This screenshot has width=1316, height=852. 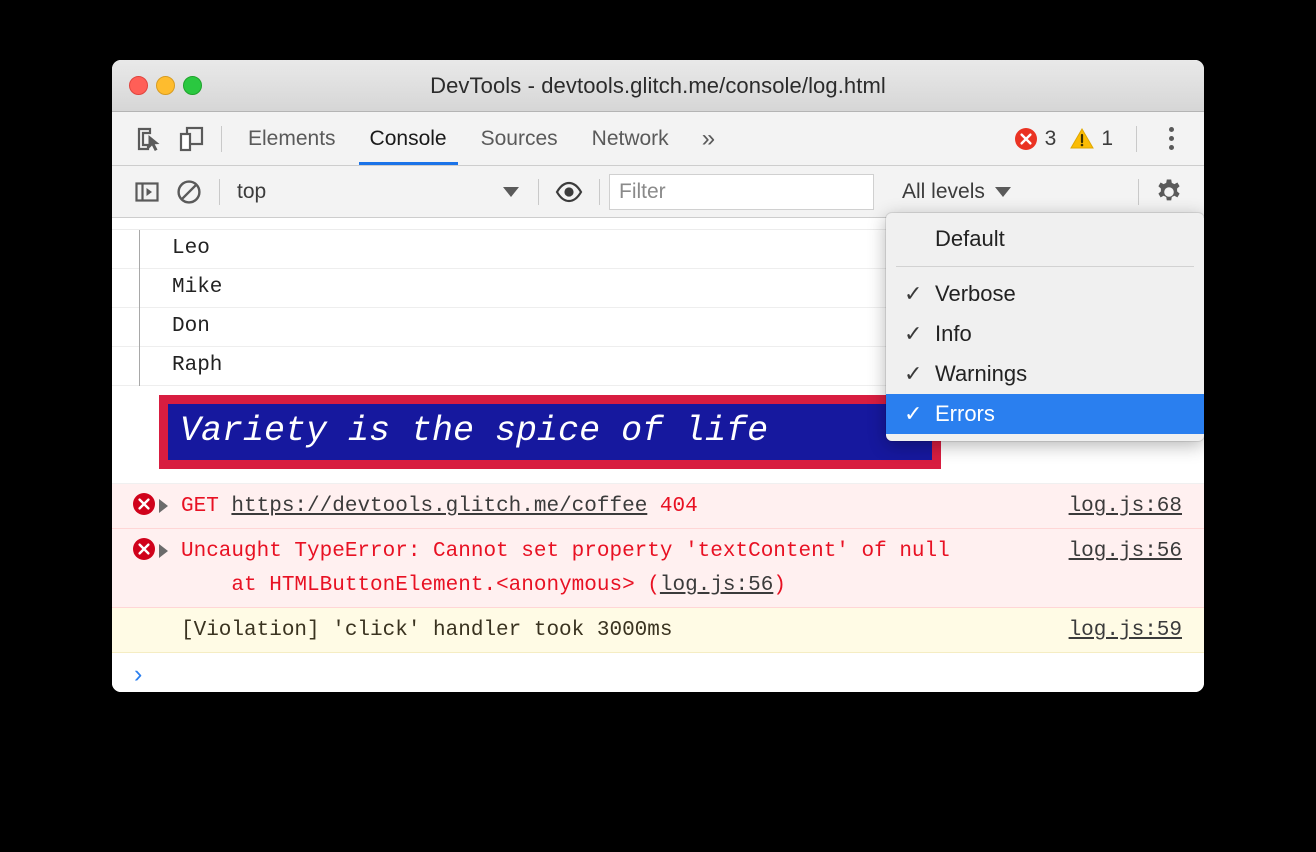 I want to click on menu-item-info: ✓ Info, so click(x=1045, y=334).